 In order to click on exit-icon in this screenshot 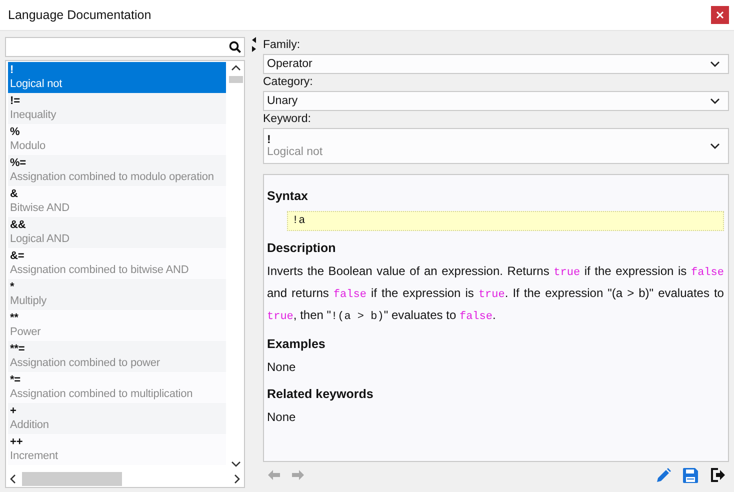, I will do `click(717, 475)`.